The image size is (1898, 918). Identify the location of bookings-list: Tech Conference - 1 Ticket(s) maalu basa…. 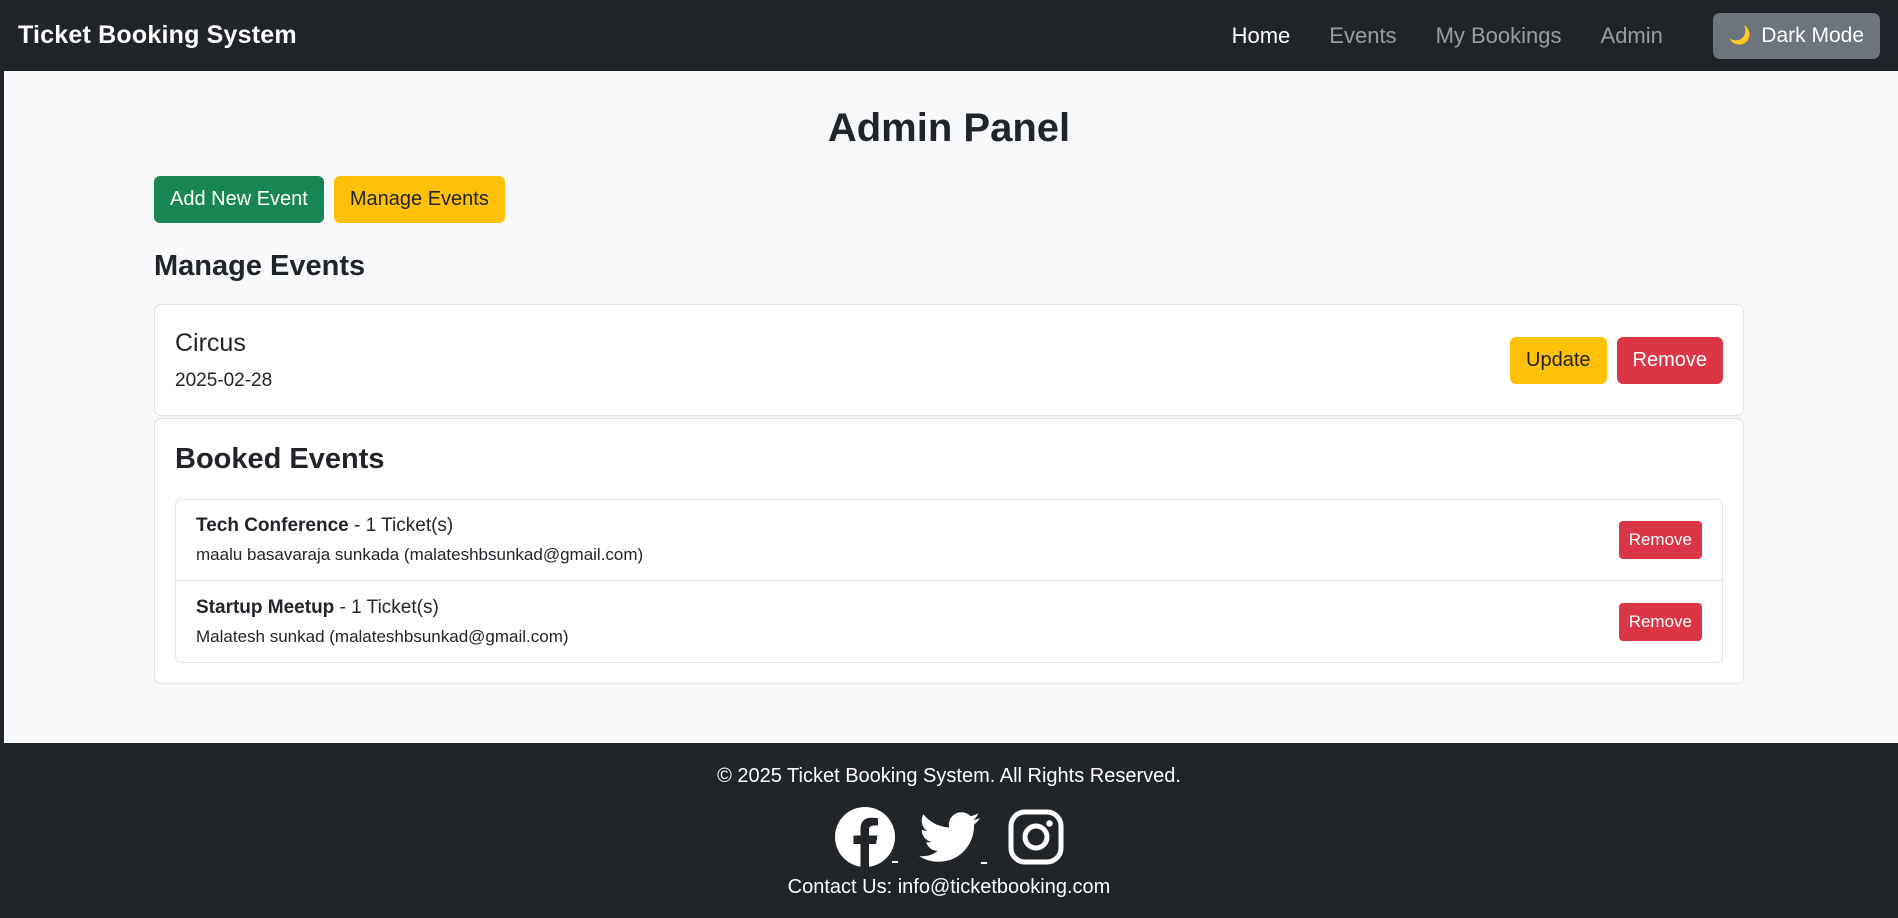
(949, 581).